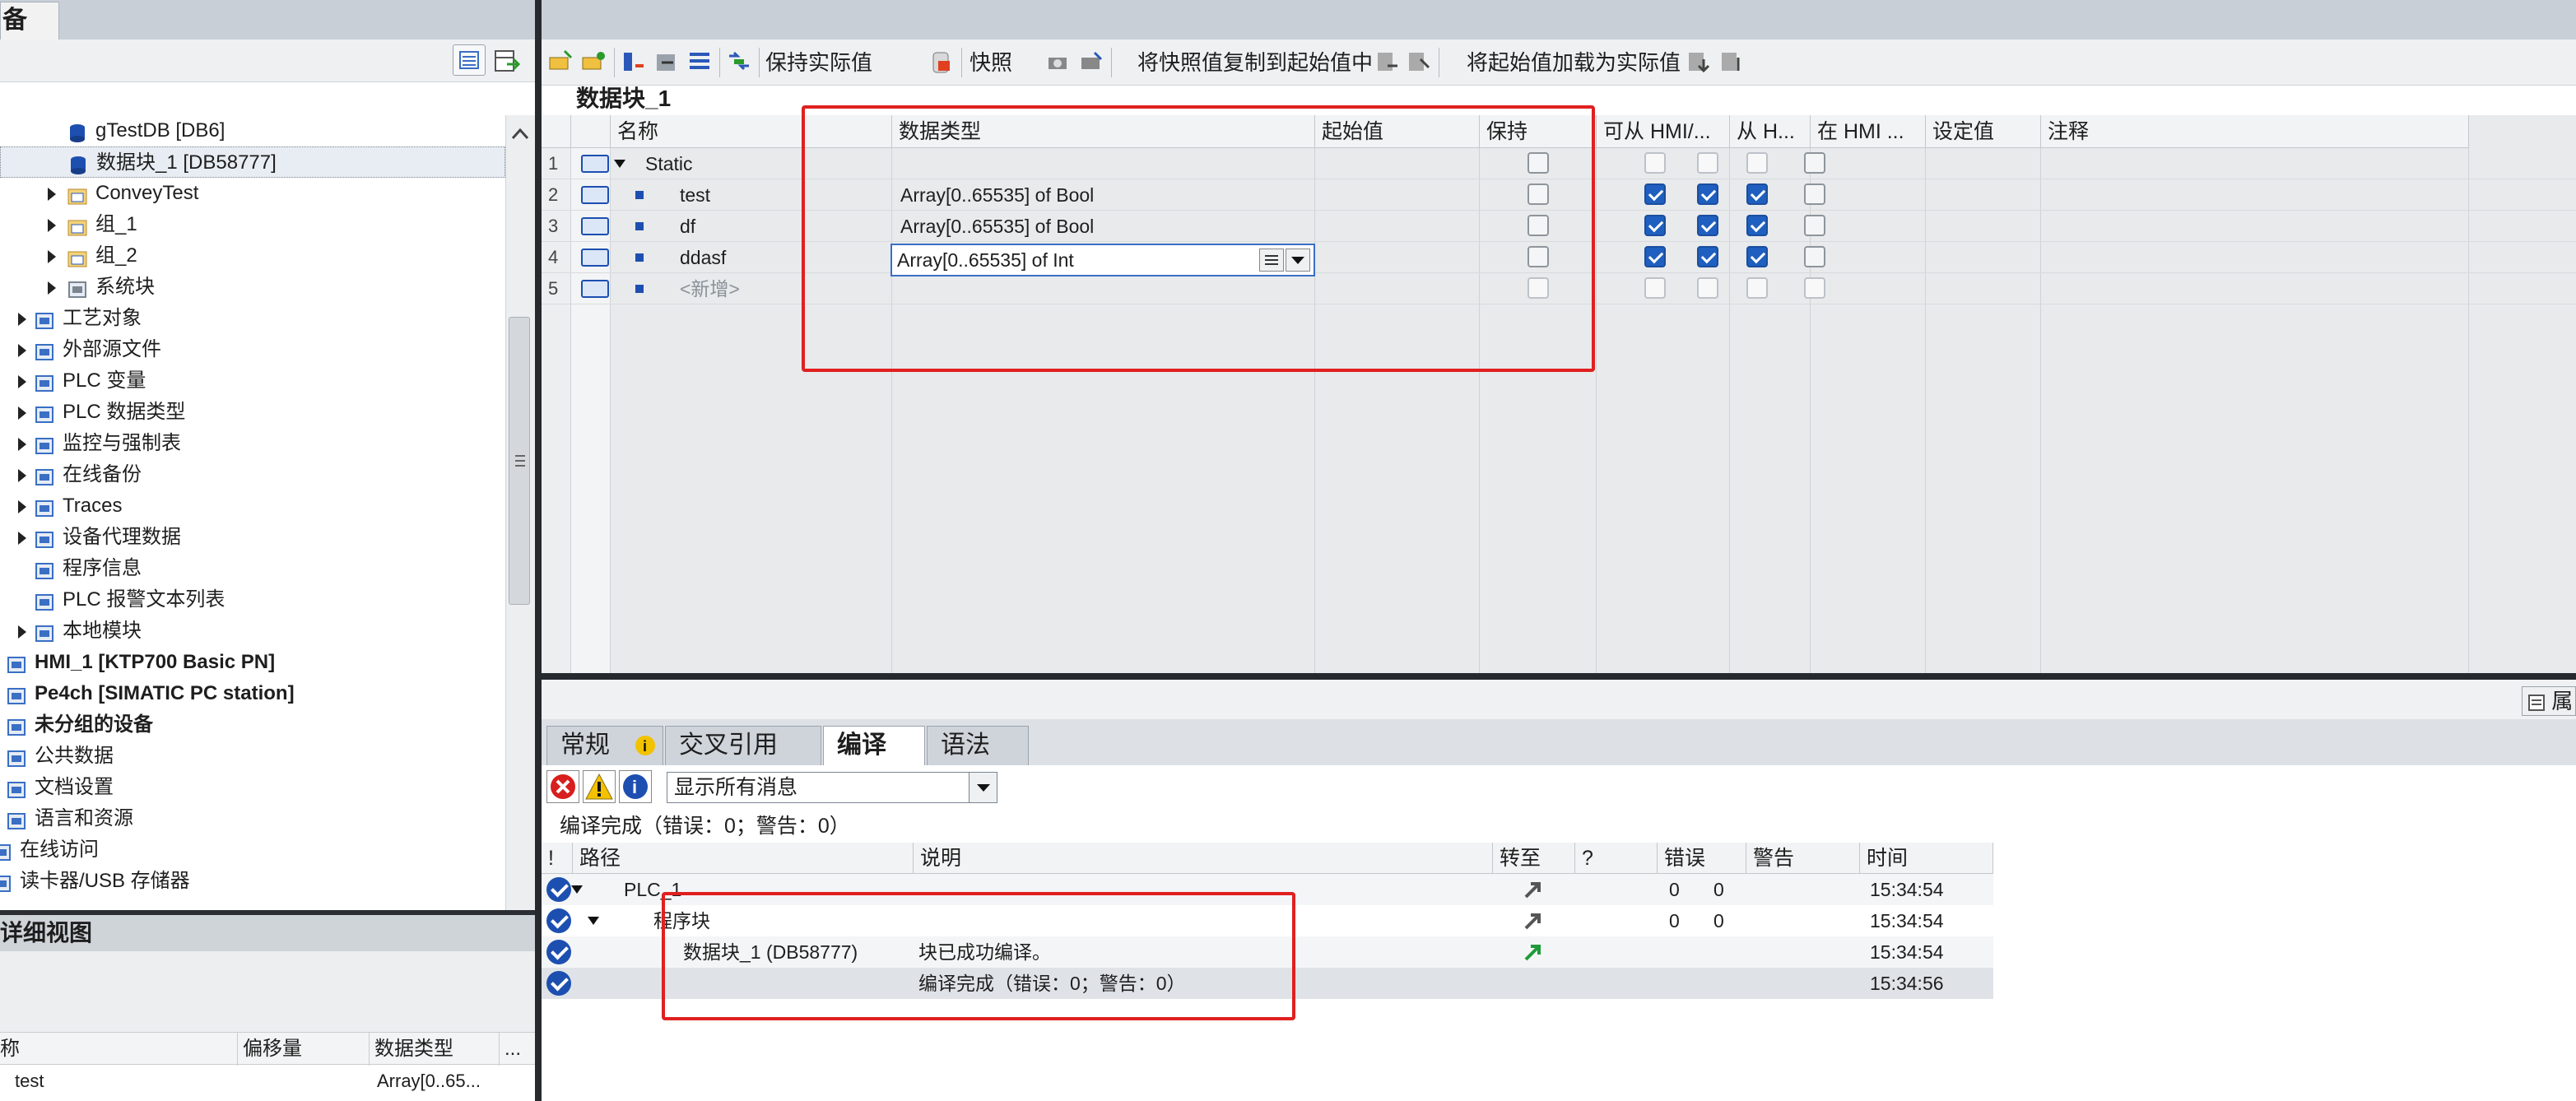 This screenshot has height=1101, width=2576. I want to click on insert-row-icon, so click(561, 61).